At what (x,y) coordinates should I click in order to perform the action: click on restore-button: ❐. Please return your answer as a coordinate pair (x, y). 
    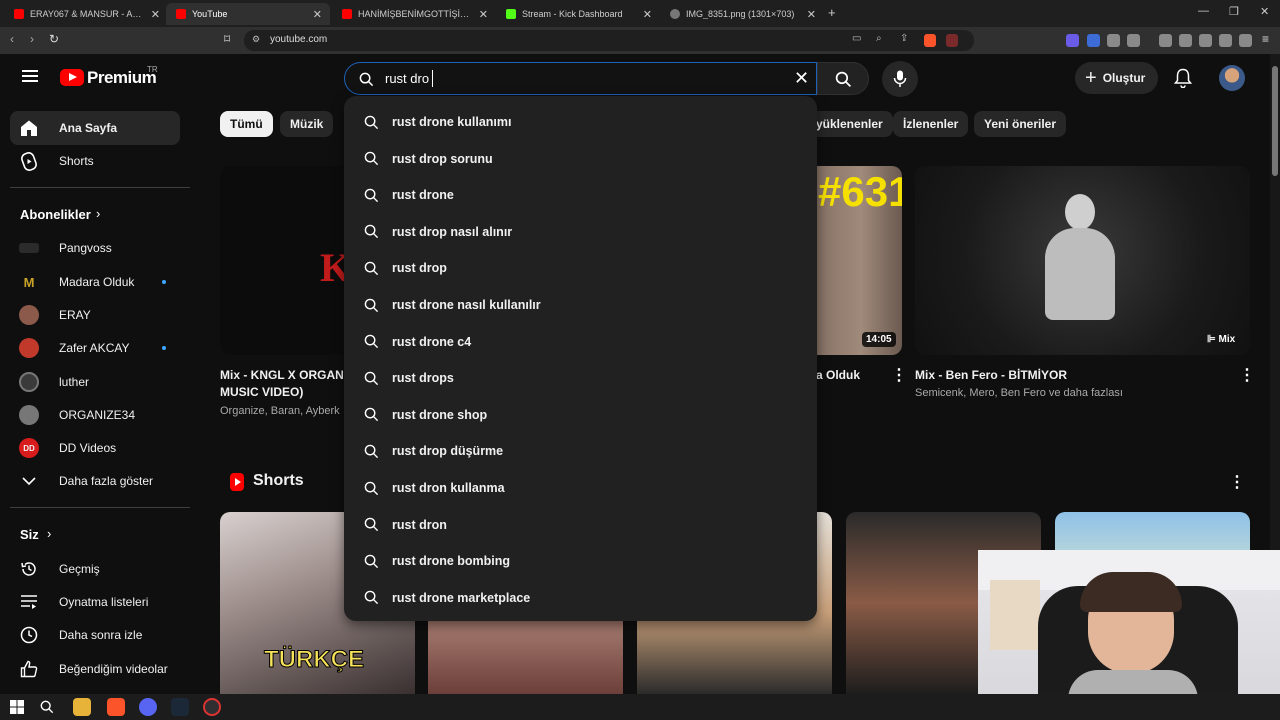
    Looking at the image, I should click on (1234, 11).